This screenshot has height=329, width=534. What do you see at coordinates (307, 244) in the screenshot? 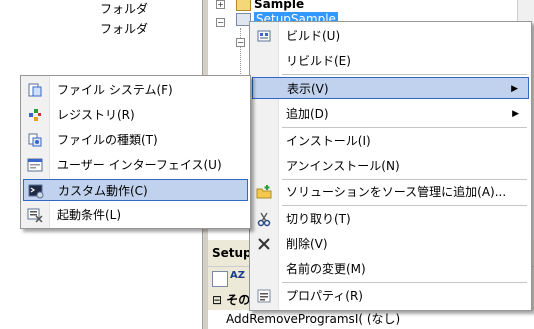
I see `menu-item-label: 削除(V)` at bounding box center [307, 244].